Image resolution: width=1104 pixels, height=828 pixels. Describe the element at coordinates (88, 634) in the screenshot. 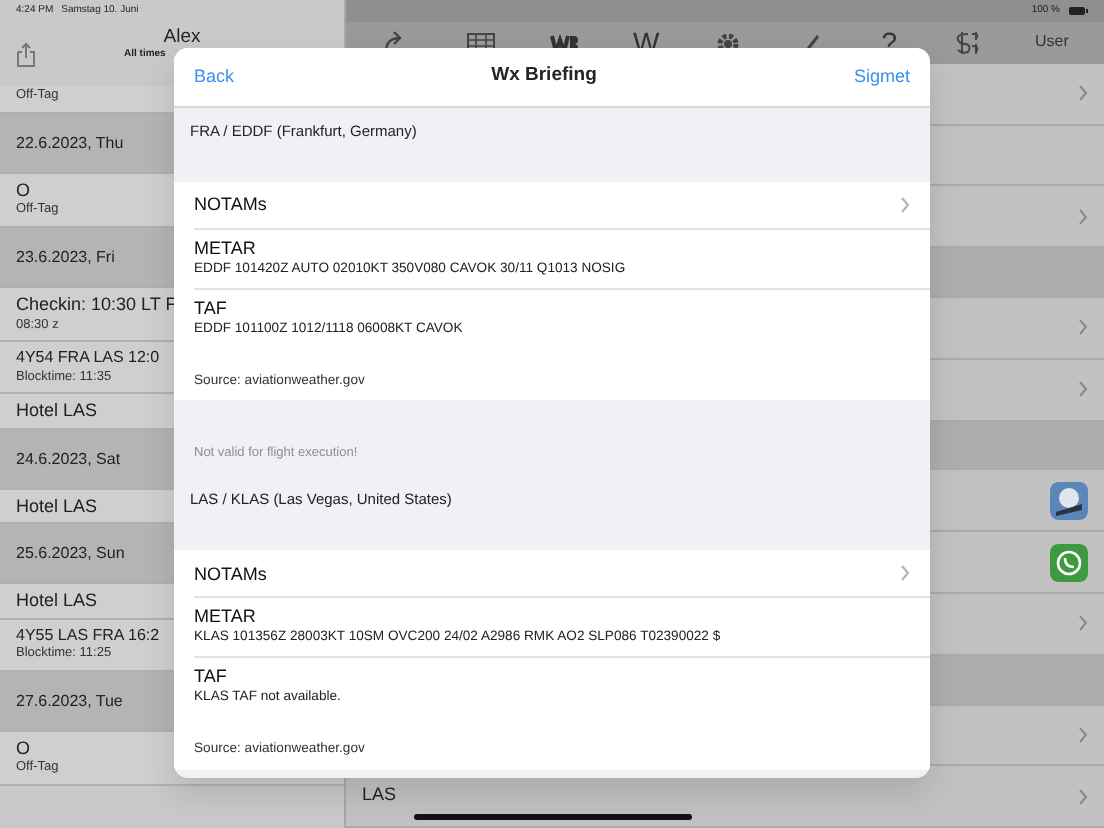

I see `entry-title: 4Y55 LAS FRA 16:2` at that location.